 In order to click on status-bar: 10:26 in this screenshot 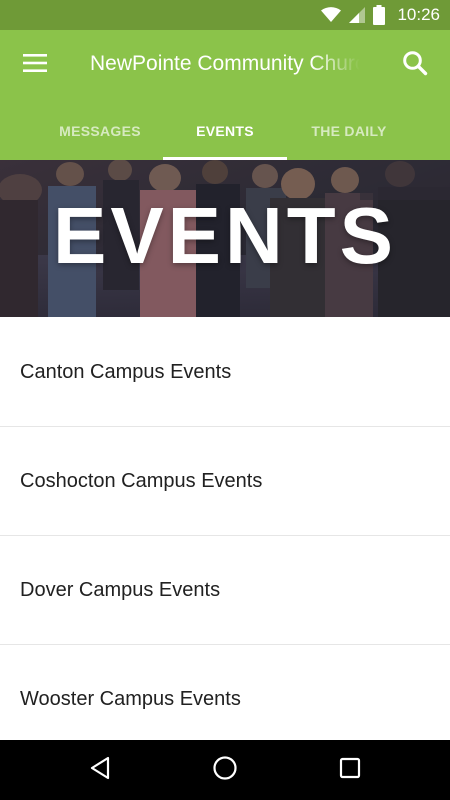, I will do `click(225, 15)`.